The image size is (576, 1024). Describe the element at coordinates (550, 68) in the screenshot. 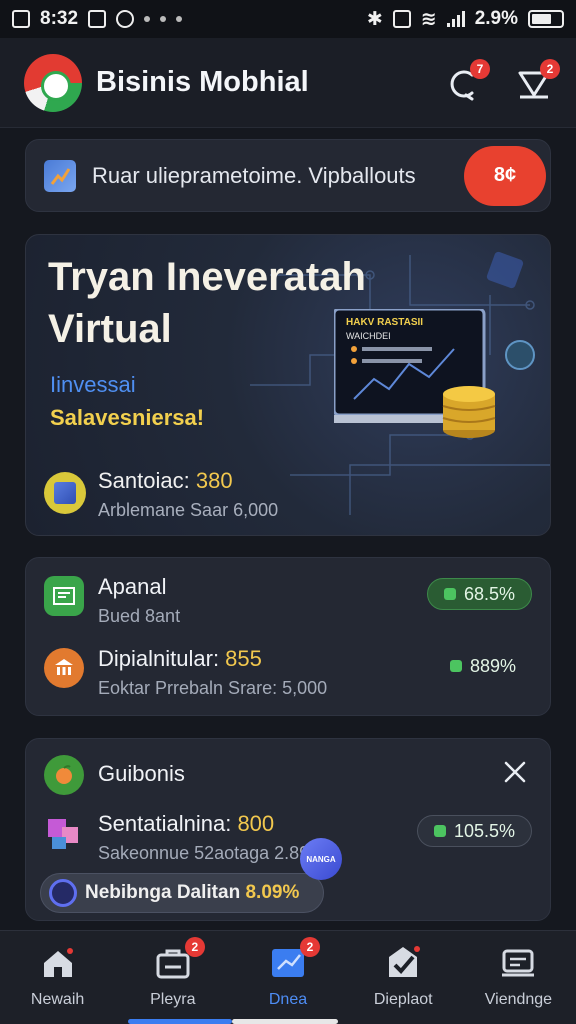

I see `chat-badge: 2` at that location.